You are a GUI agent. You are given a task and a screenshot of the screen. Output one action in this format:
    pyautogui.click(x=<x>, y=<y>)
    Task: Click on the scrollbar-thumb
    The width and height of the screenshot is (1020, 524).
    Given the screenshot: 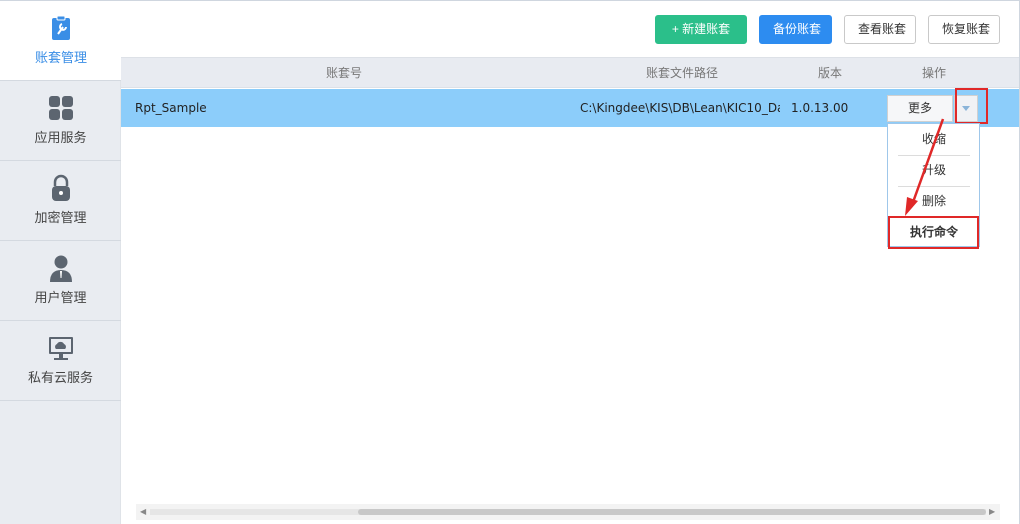 What is the action you would take?
    pyautogui.click(x=672, y=512)
    